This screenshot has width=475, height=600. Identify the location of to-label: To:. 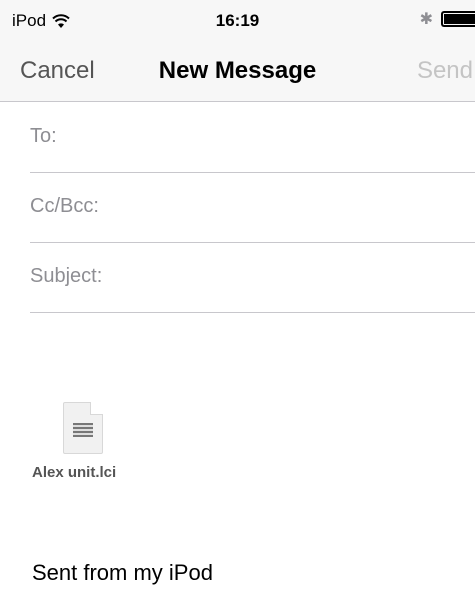
(43, 136).